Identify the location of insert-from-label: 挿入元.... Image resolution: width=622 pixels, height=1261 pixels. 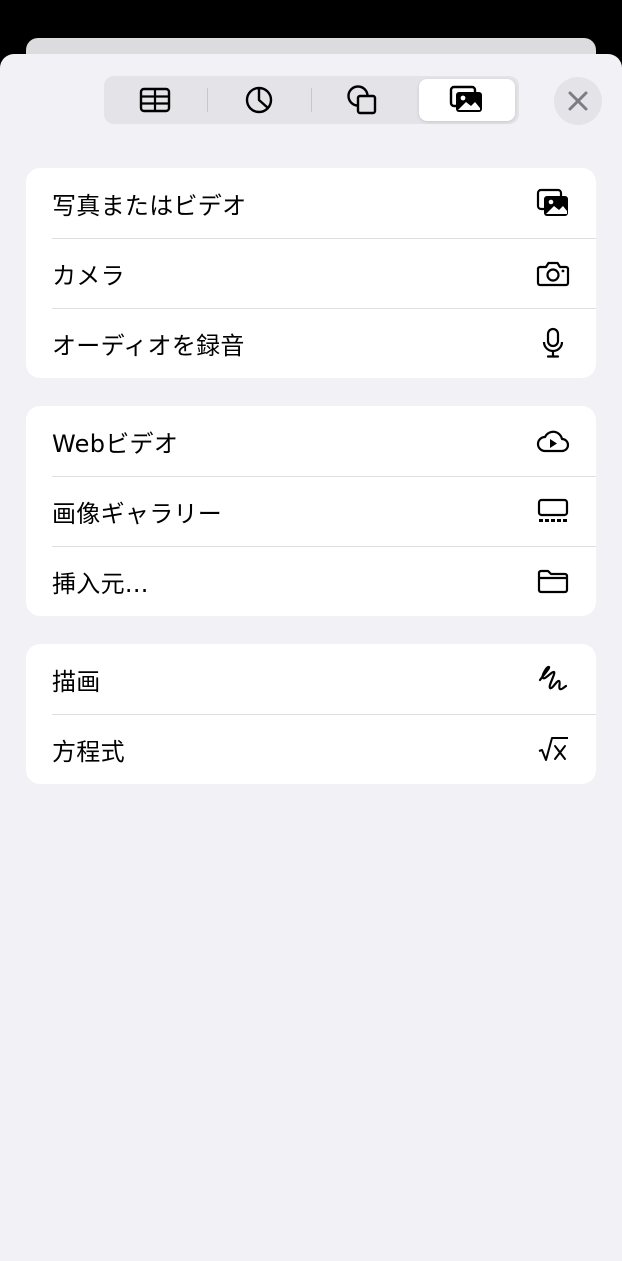
(100, 583).